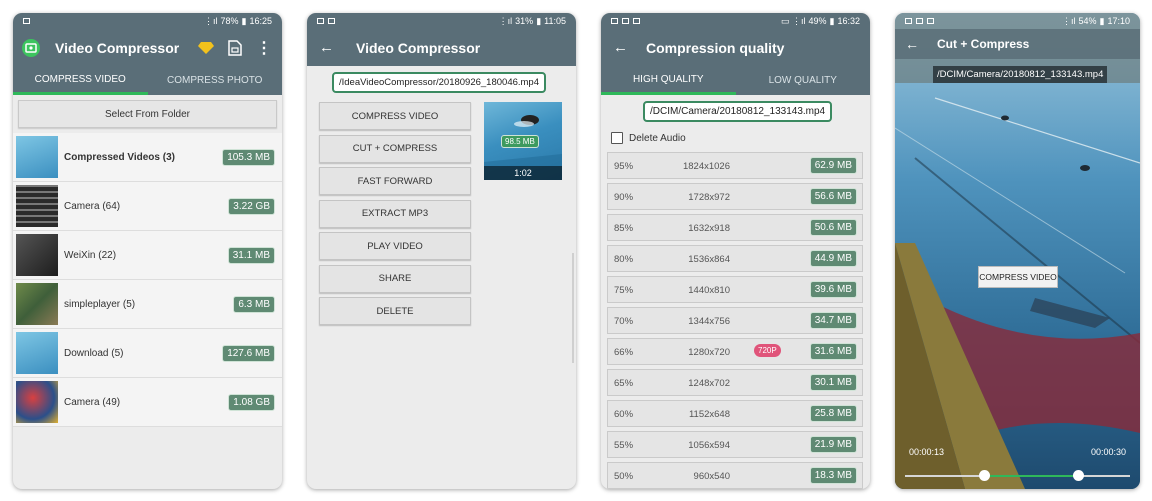 The width and height of the screenshot is (1152, 501). What do you see at coordinates (1078, 475) in the screenshot?
I see `trim-end-handle` at bounding box center [1078, 475].